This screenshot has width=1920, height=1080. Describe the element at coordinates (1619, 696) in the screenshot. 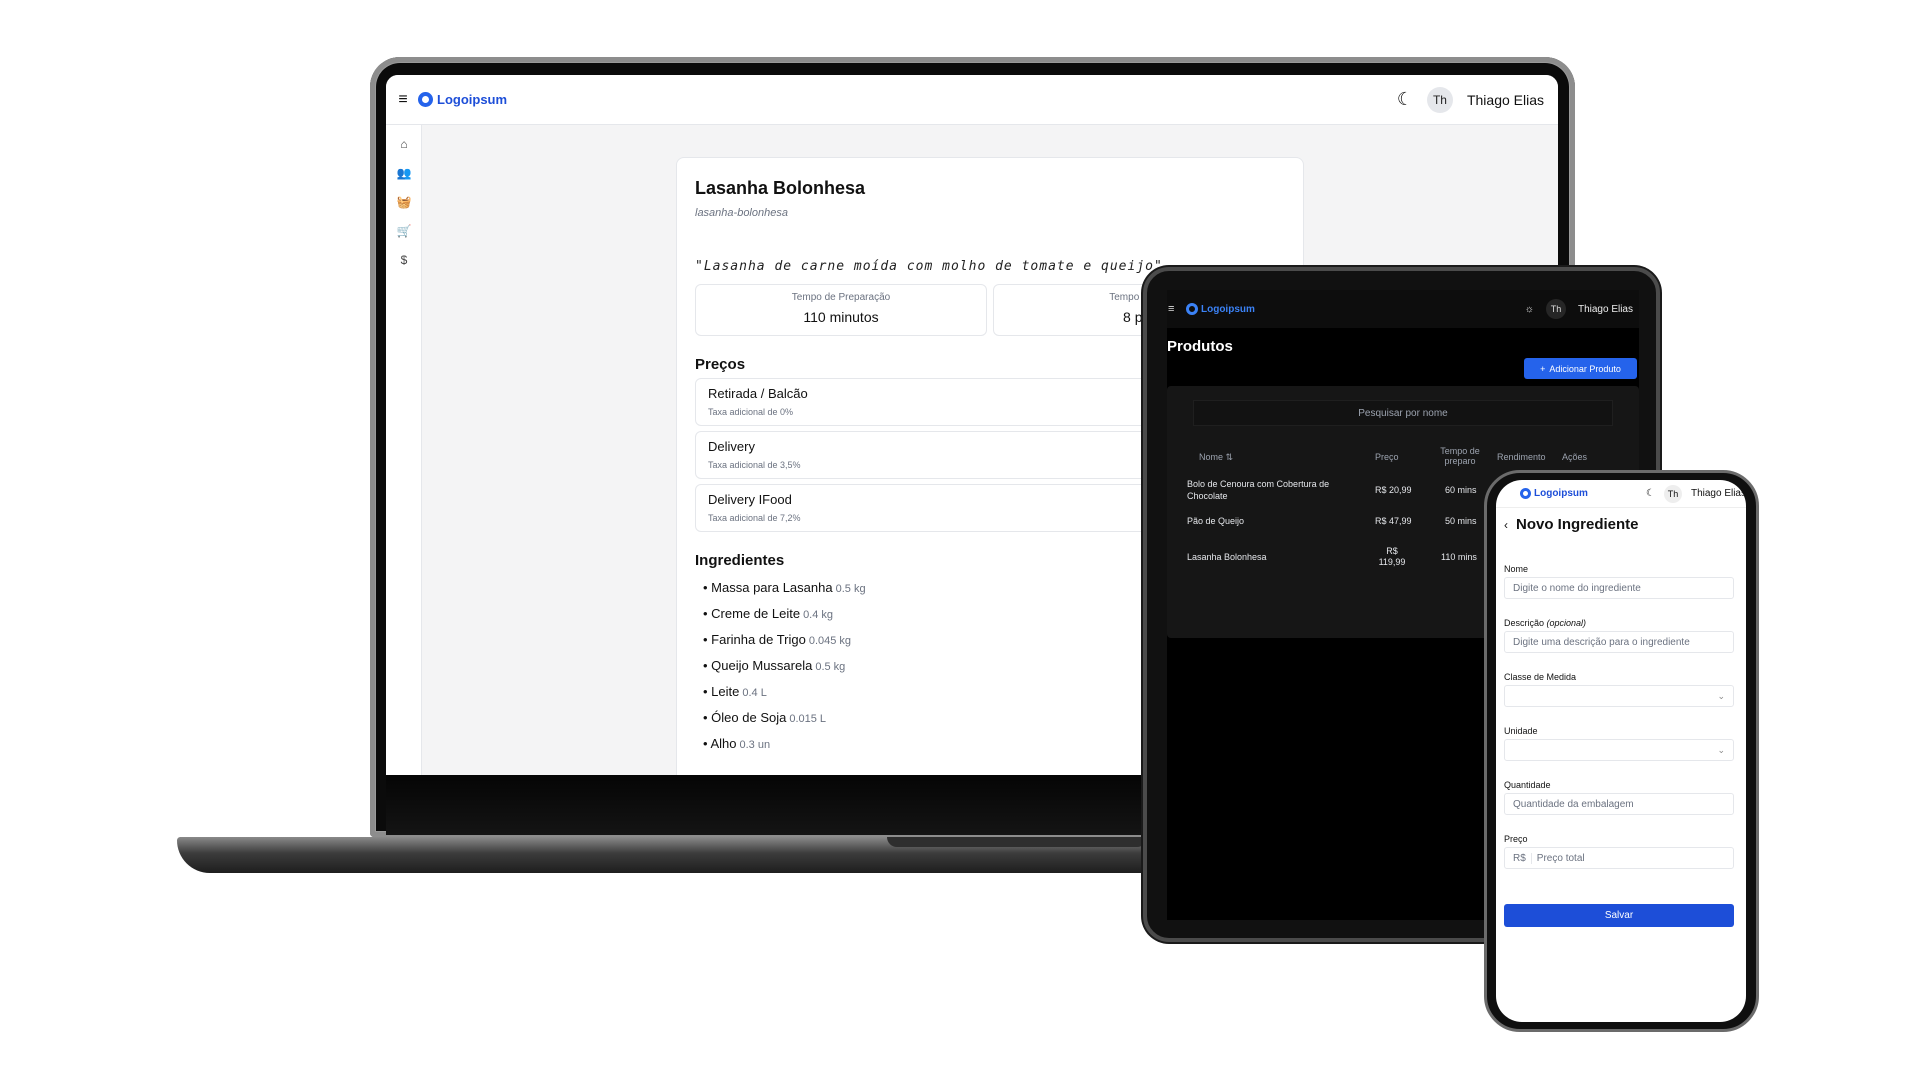

I see `measure-class-select: ⌄` at that location.